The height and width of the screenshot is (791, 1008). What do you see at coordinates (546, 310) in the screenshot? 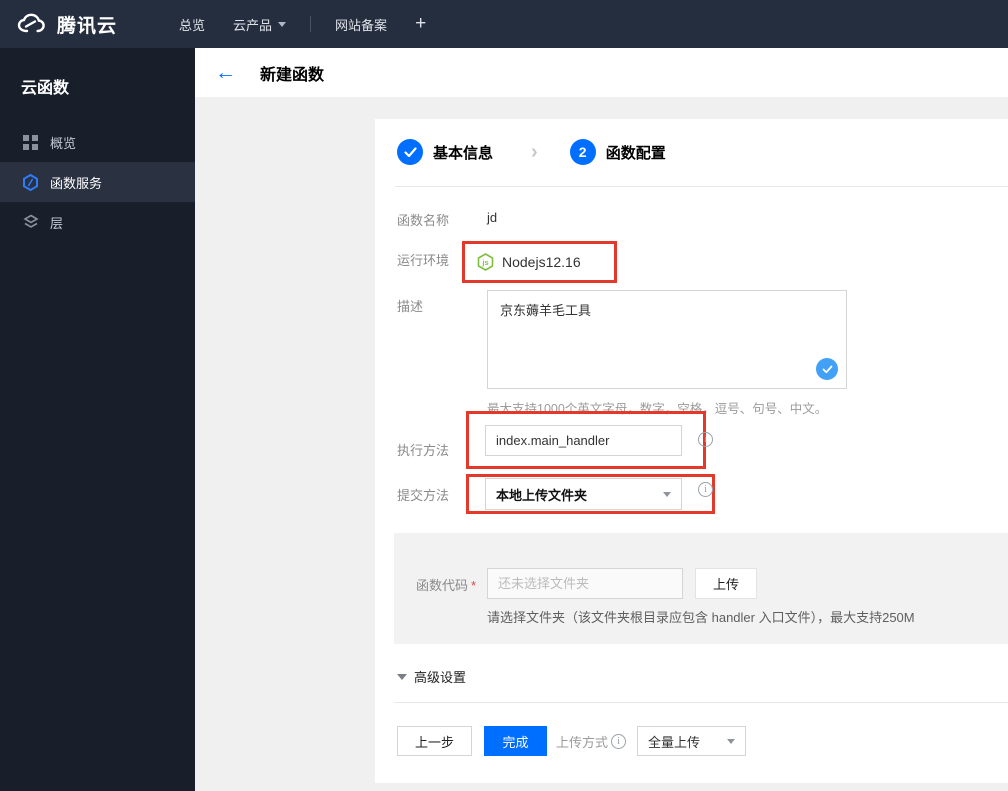
I see `description-text: 京东薅羊毛工具` at bounding box center [546, 310].